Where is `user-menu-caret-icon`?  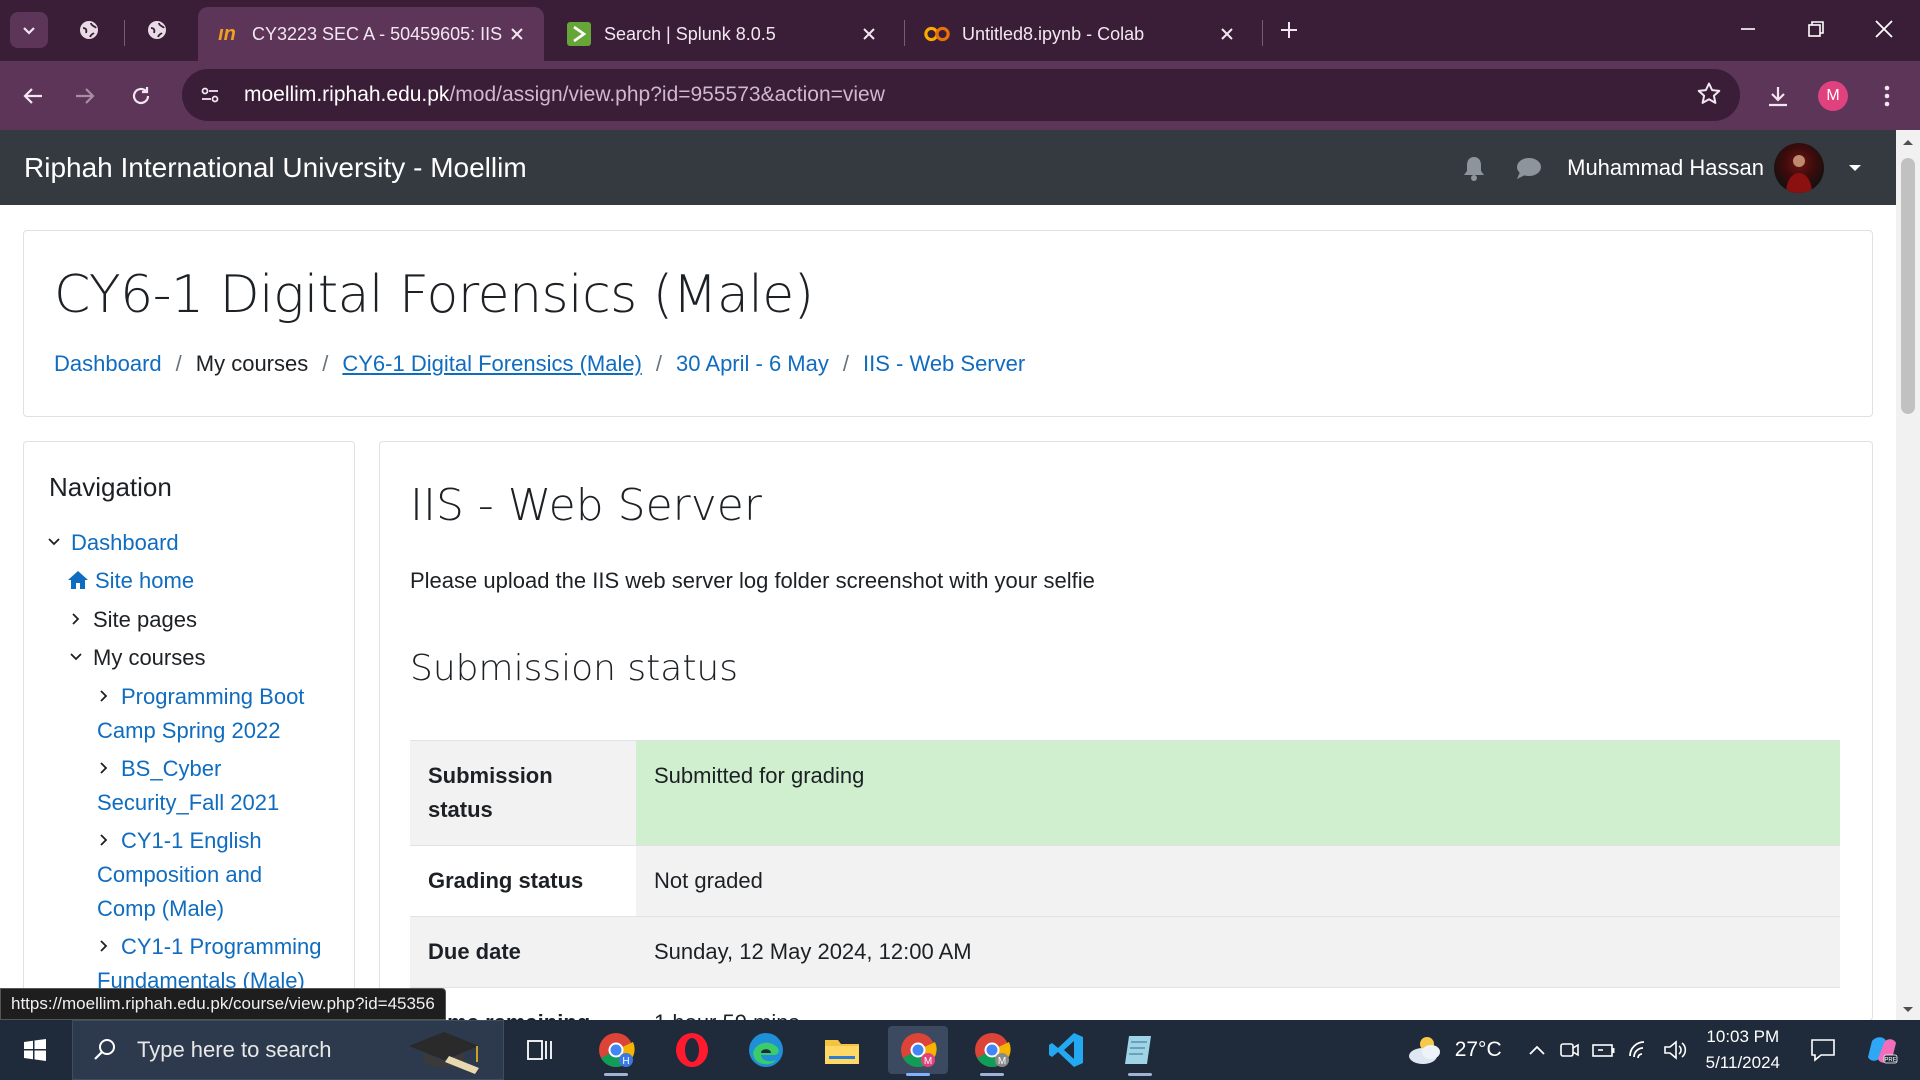 user-menu-caret-icon is located at coordinates (1855, 168).